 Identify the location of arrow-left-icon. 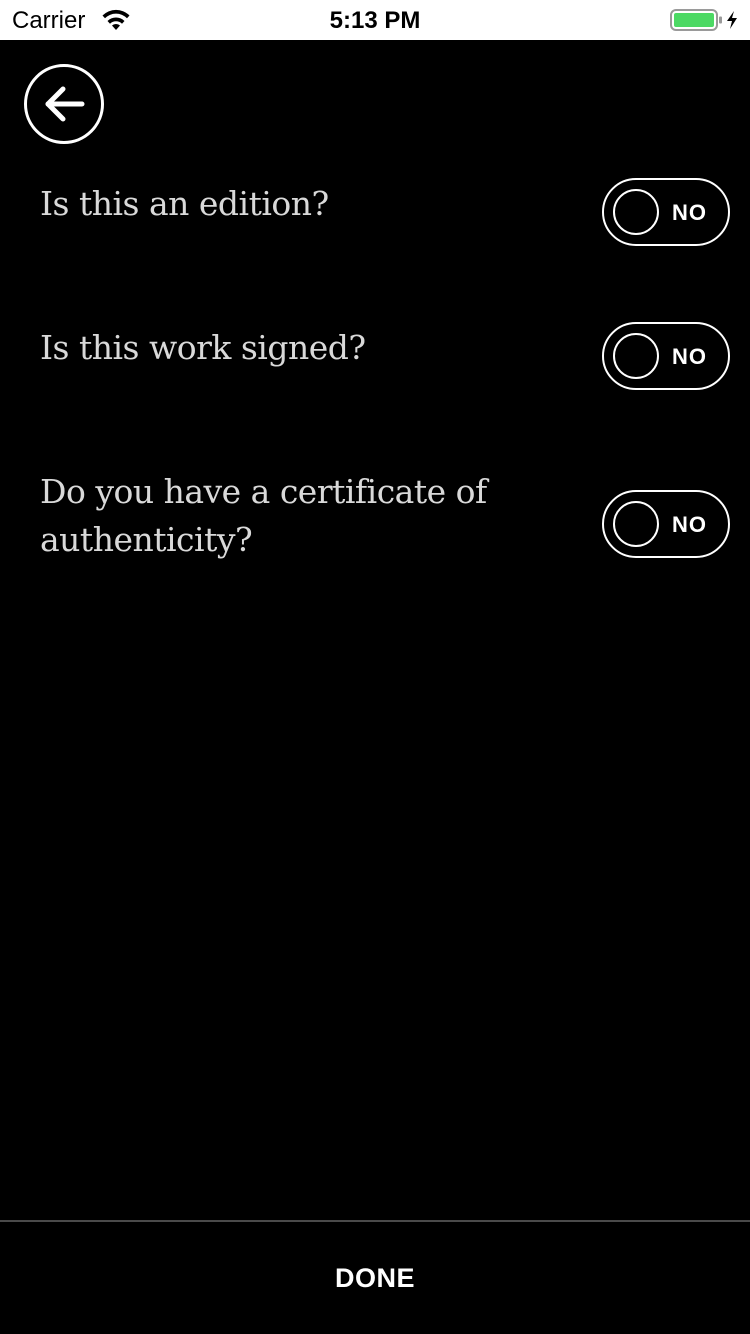
(65, 104).